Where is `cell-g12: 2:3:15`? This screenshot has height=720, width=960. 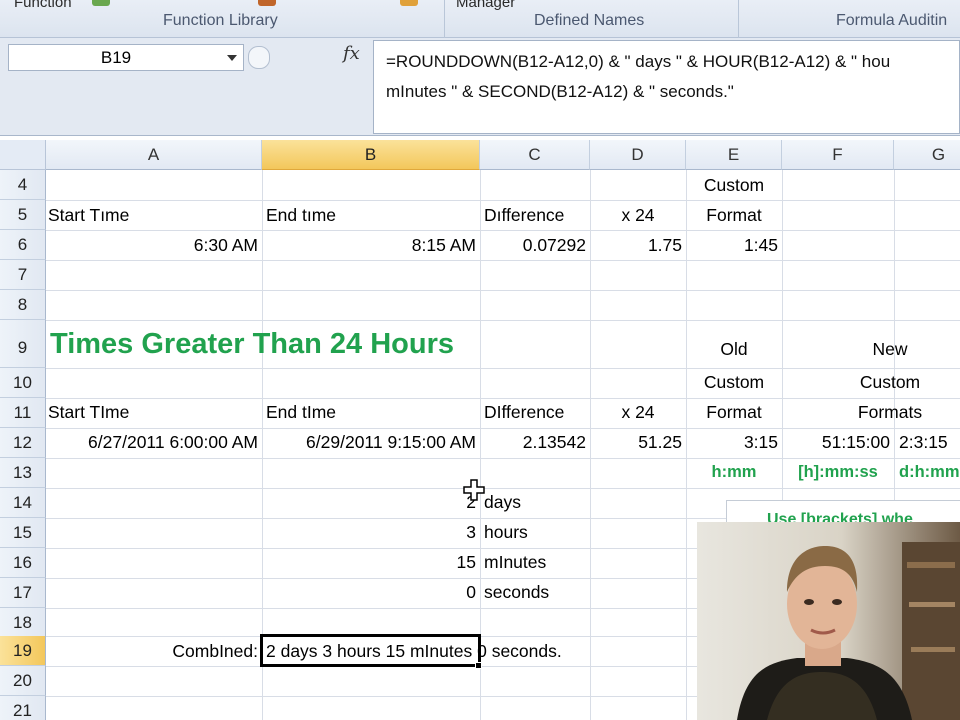 cell-g12: 2:3:15 is located at coordinates (927, 442).